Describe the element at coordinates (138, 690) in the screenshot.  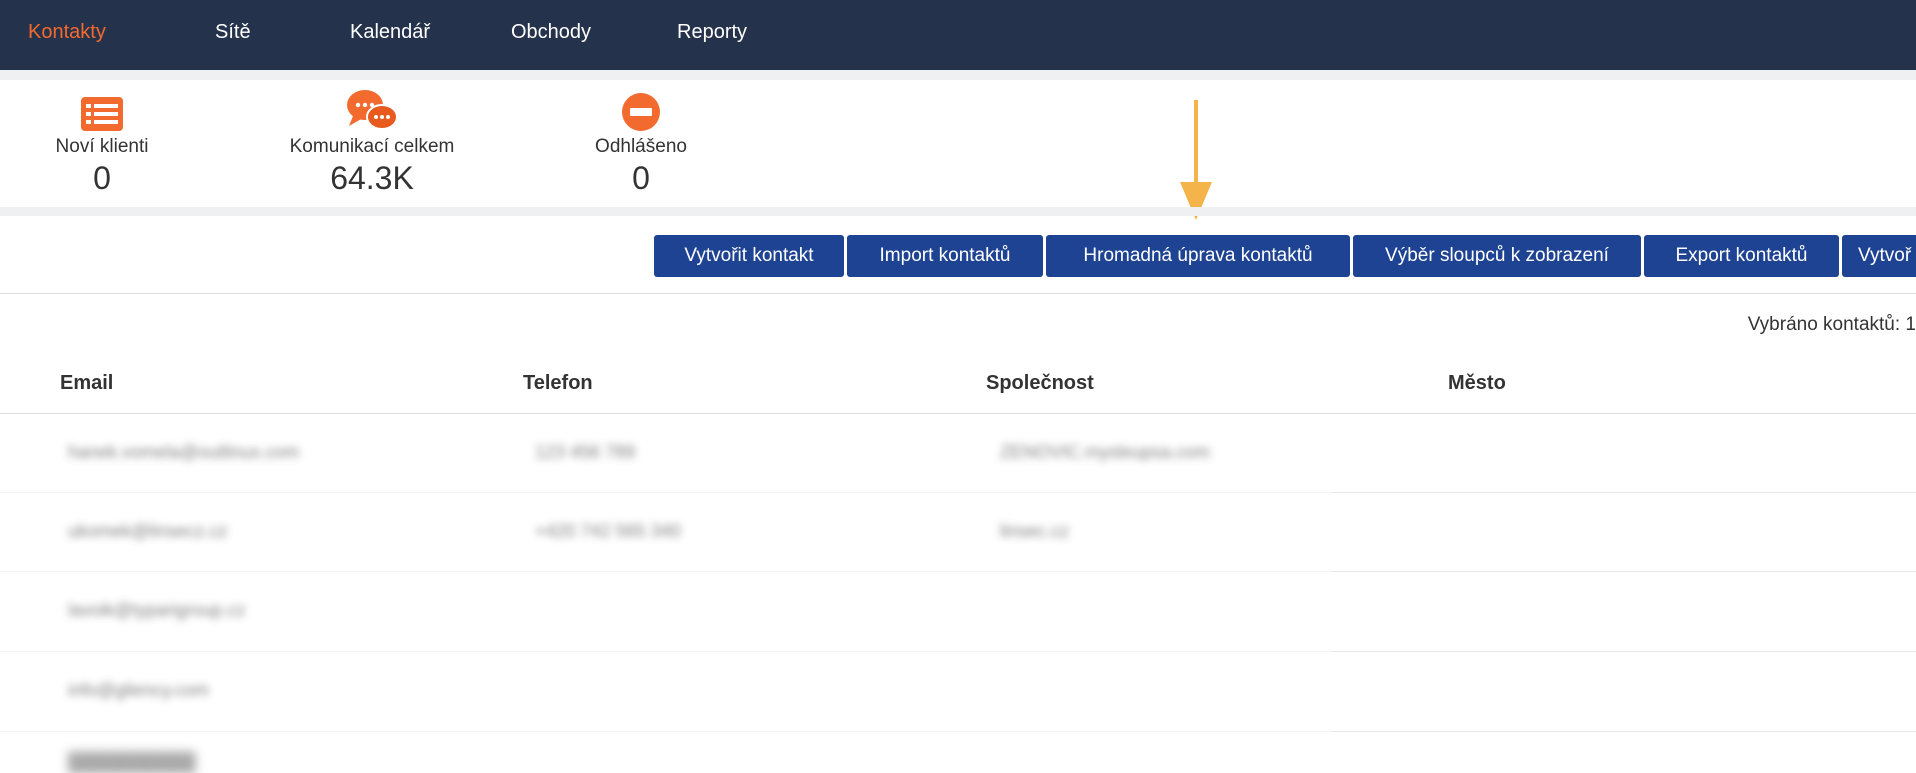
I see `cell-email: info@gliency.com` at that location.